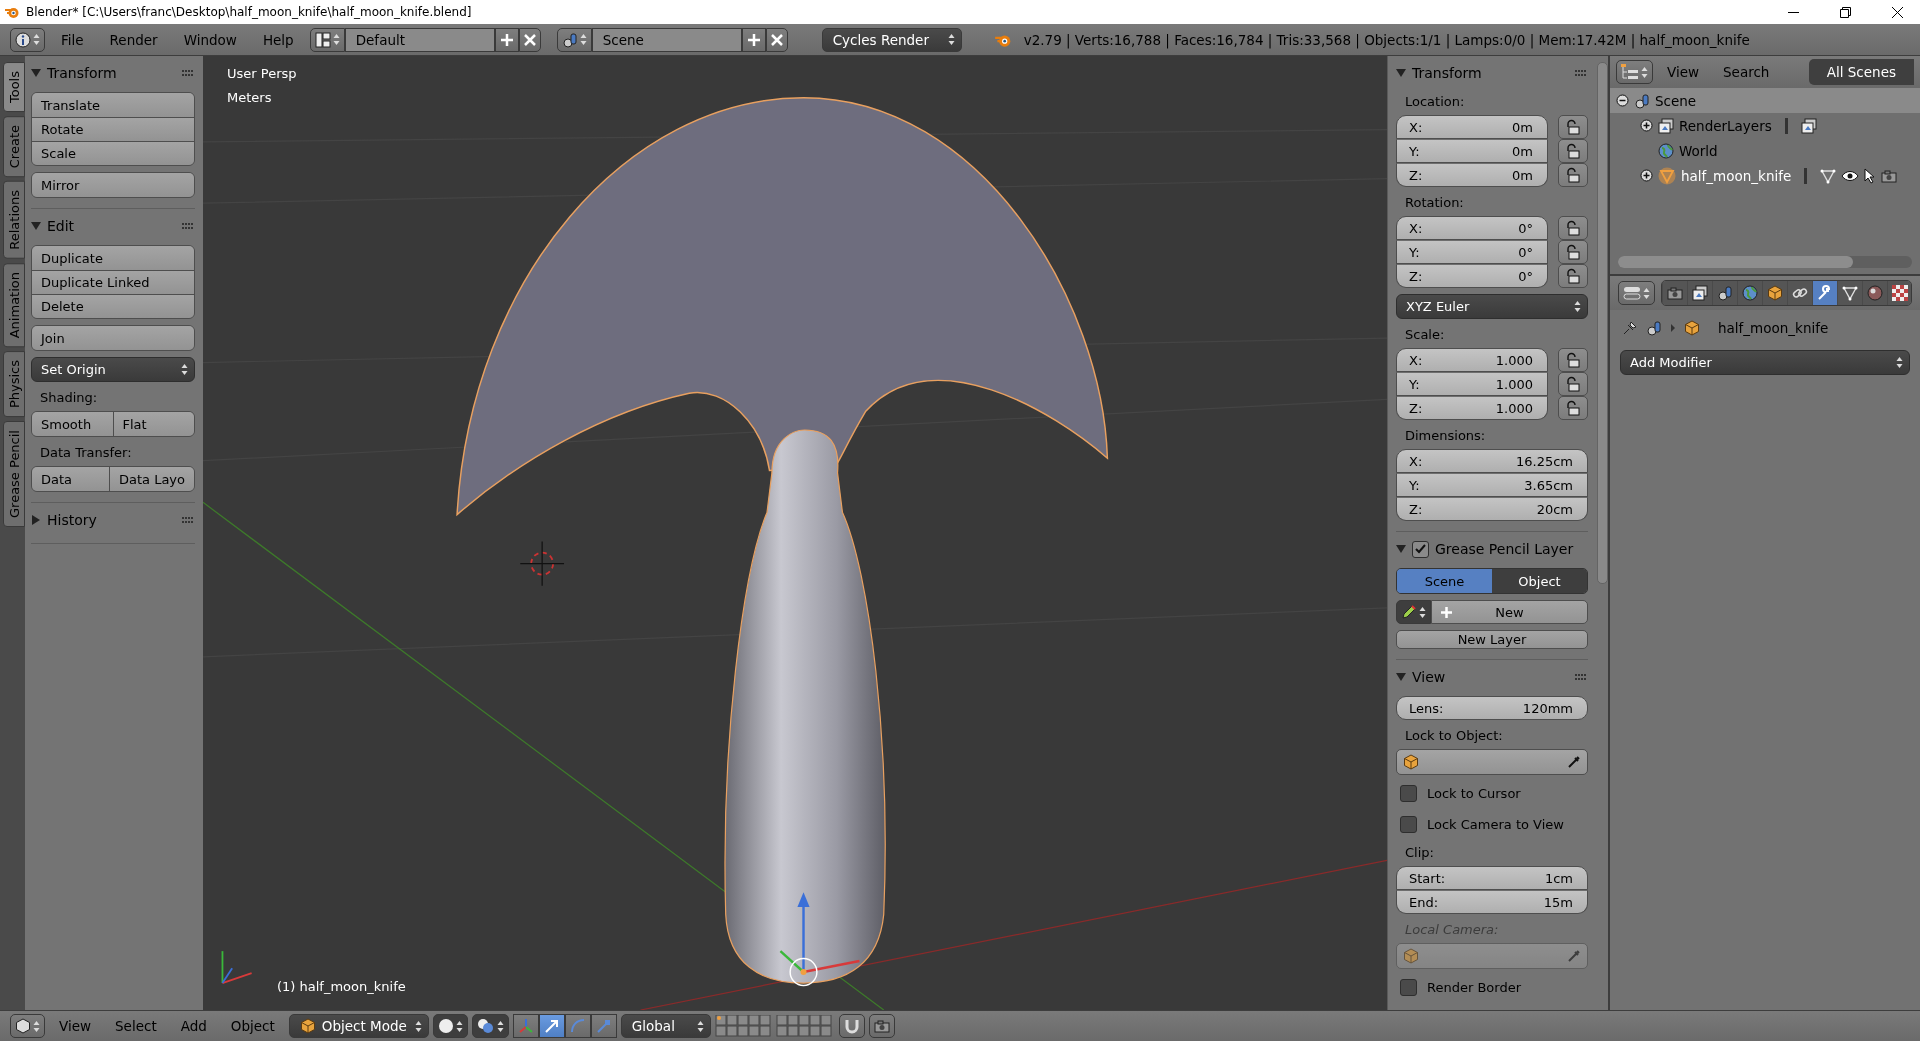 The height and width of the screenshot is (1041, 1920). Describe the element at coordinates (1490, 677) in the screenshot. I see `panel-title: View` at that location.